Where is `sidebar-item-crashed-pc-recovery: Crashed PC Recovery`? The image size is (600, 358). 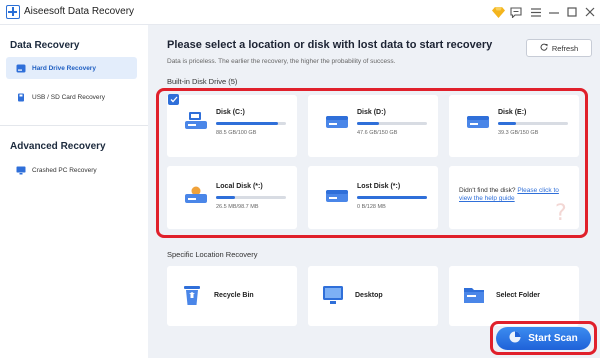
sidebar-item-crashed-pc-recovery: Crashed PC Recovery is located at coordinates (71, 170).